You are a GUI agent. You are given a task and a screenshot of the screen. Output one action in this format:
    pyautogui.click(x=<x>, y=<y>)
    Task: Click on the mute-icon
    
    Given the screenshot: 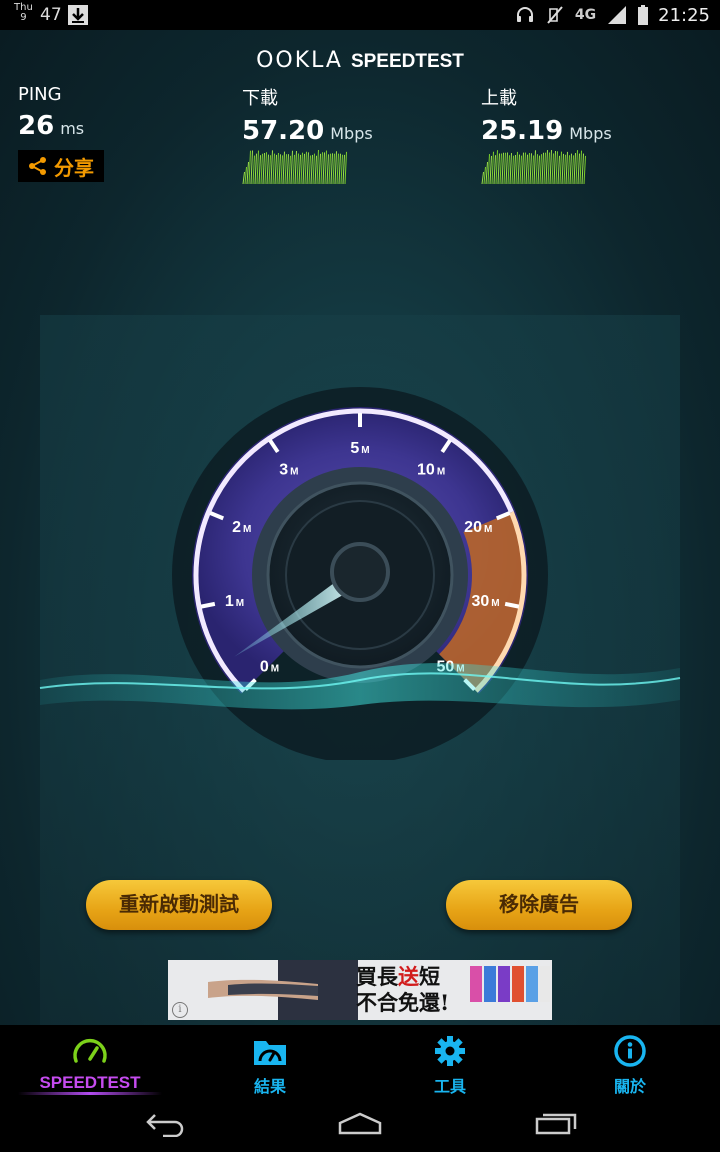 What is the action you would take?
    pyautogui.click(x=555, y=15)
    